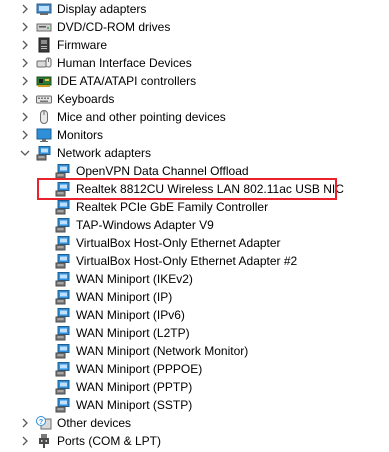 This screenshot has width=389, height=452. What do you see at coordinates (194, 387) in the screenshot?
I see `tree-item-wan-miniport-pptp: WAN Miniport (PPTP)` at bounding box center [194, 387].